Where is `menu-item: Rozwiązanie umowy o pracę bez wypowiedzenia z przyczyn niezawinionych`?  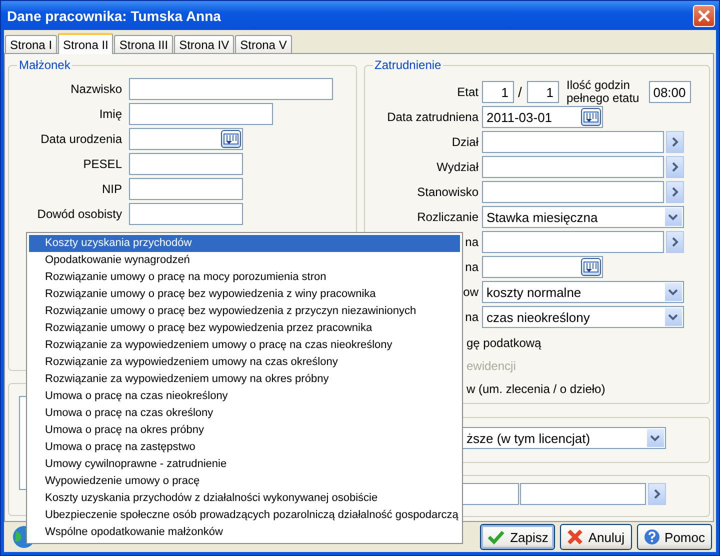
menu-item: Rozwiązanie umowy o pracę bez wypowiedzenia z przyczyn niezawinionych is located at coordinates (244, 311).